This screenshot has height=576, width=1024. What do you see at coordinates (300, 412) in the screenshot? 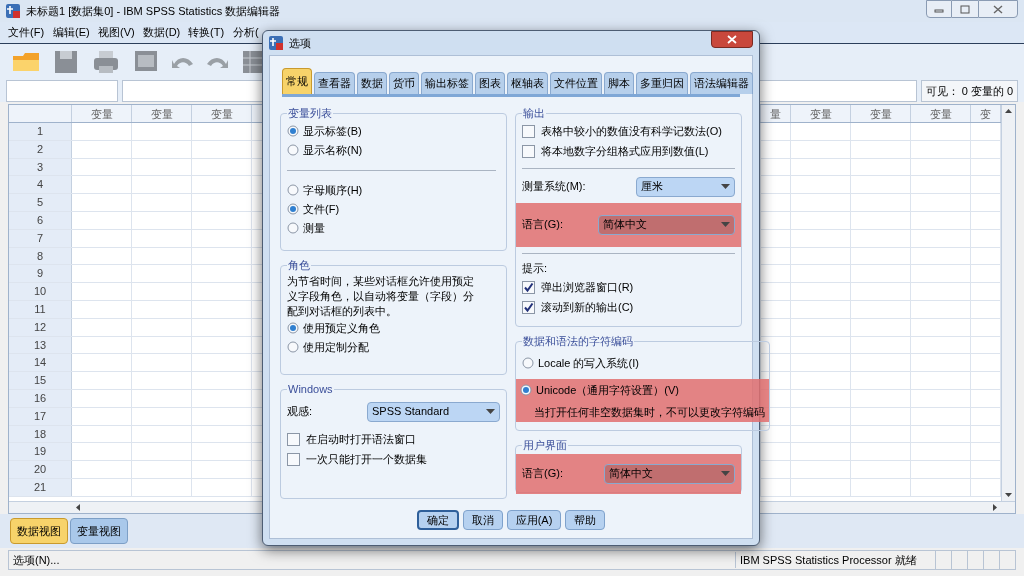
I see `field-label: 观感:` at bounding box center [300, 412].